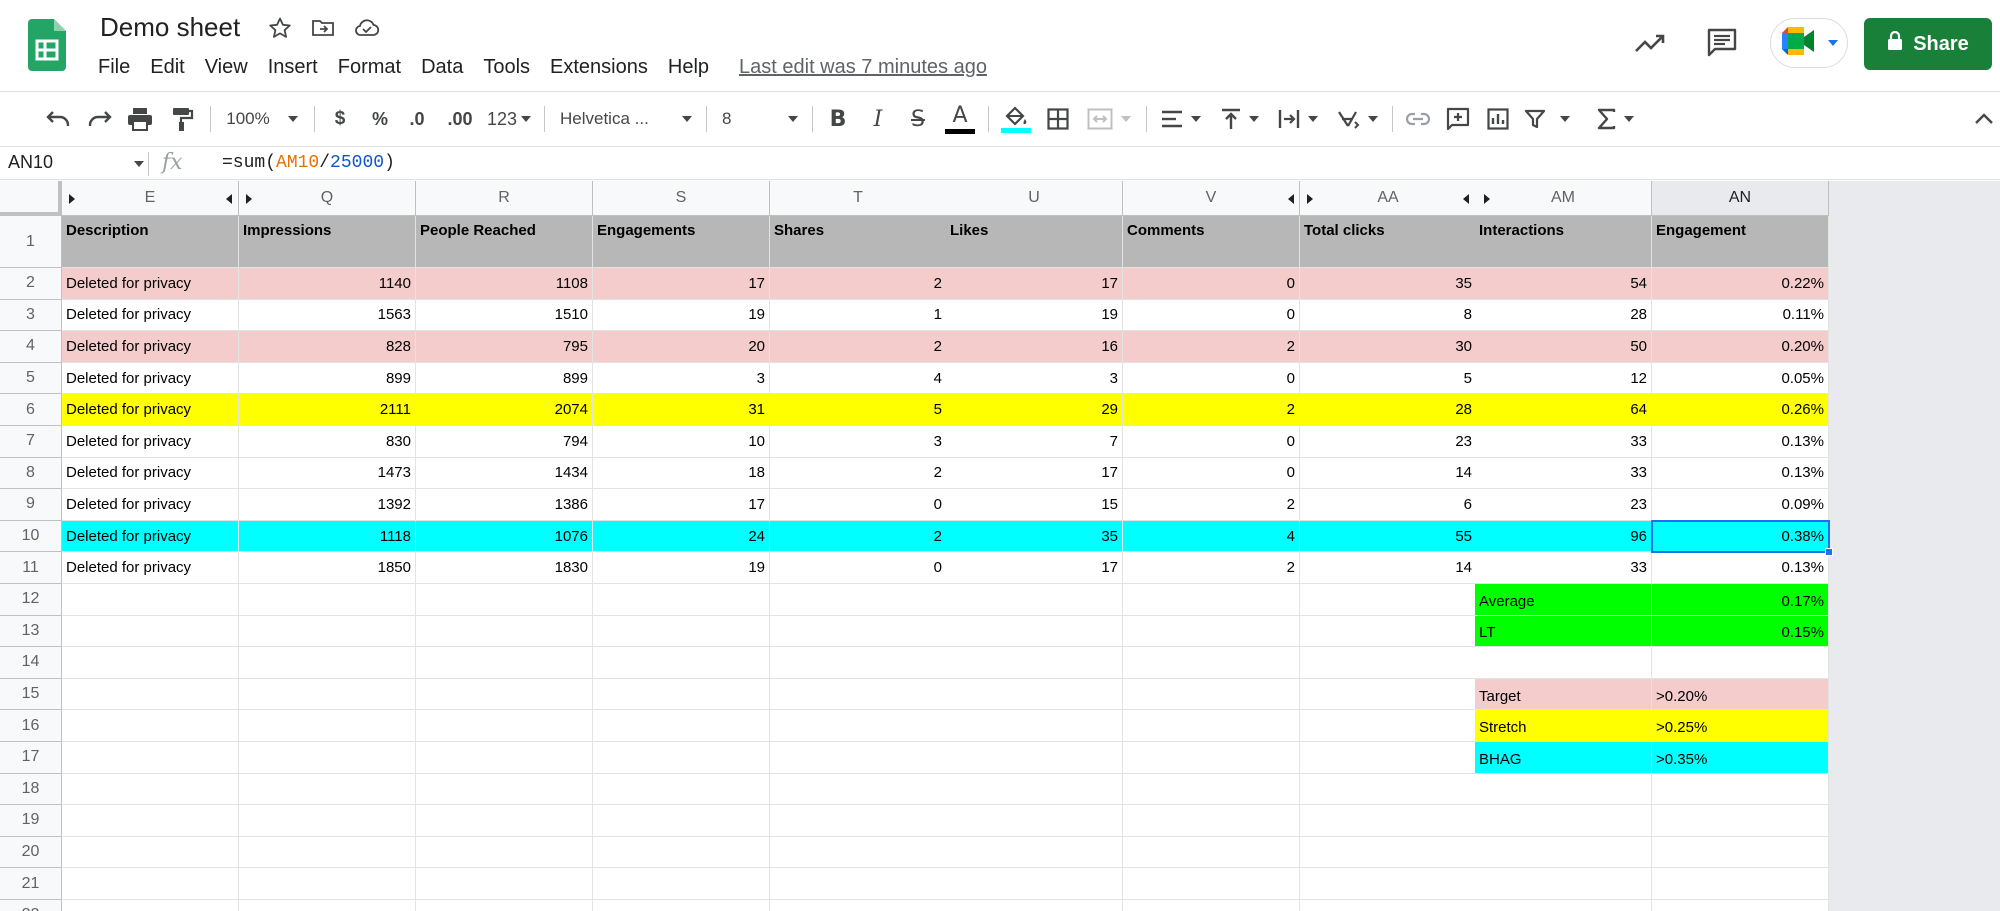  I want to click on column-header-e: E, so click(150, 198).